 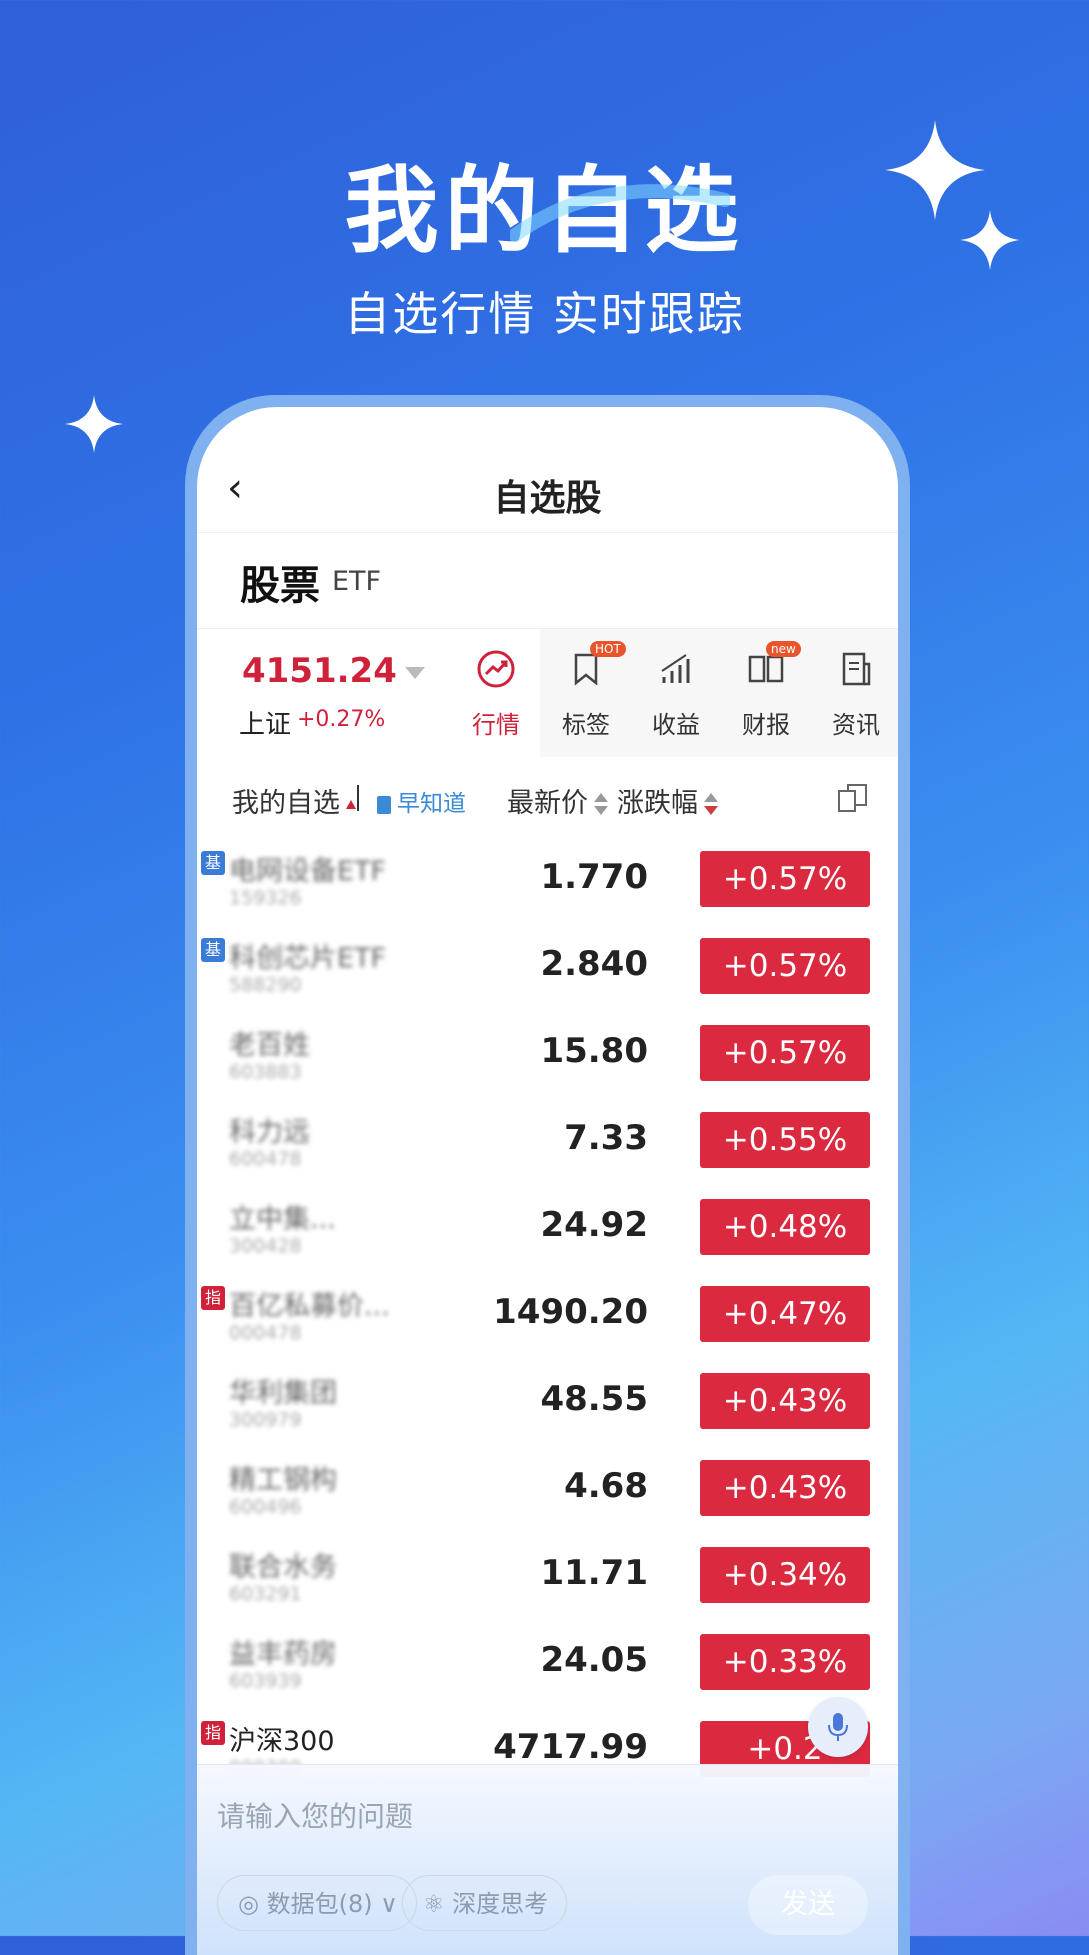 I want to click on chevron-down-icon, so click(x=415, y=673).